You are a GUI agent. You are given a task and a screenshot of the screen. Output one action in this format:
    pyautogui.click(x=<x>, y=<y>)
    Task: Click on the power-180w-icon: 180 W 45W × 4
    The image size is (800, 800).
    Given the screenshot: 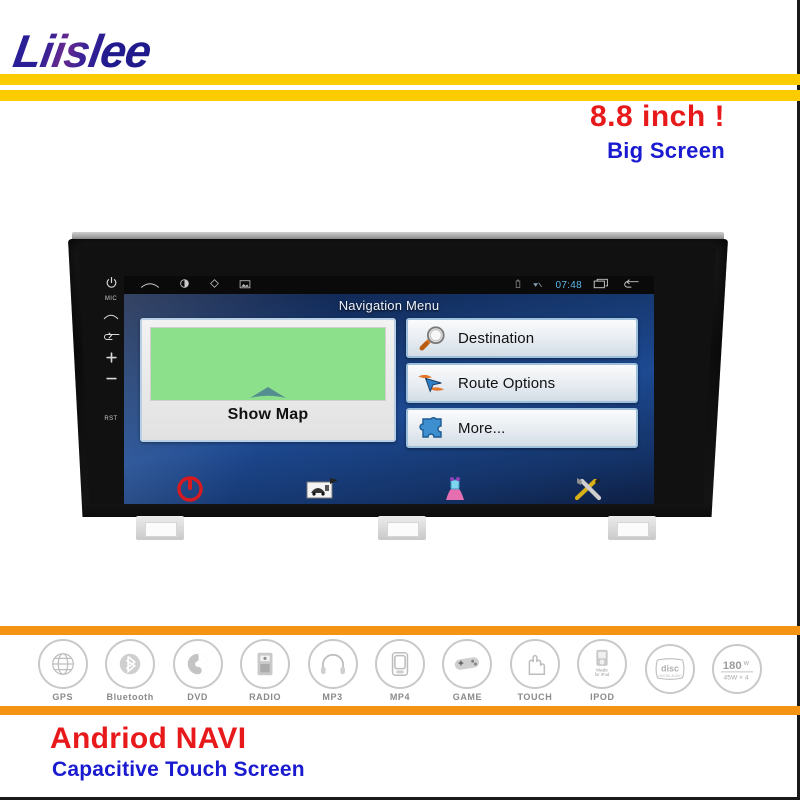 What is the action you would take?
    pyautogui.click(x=737, y=669)
    